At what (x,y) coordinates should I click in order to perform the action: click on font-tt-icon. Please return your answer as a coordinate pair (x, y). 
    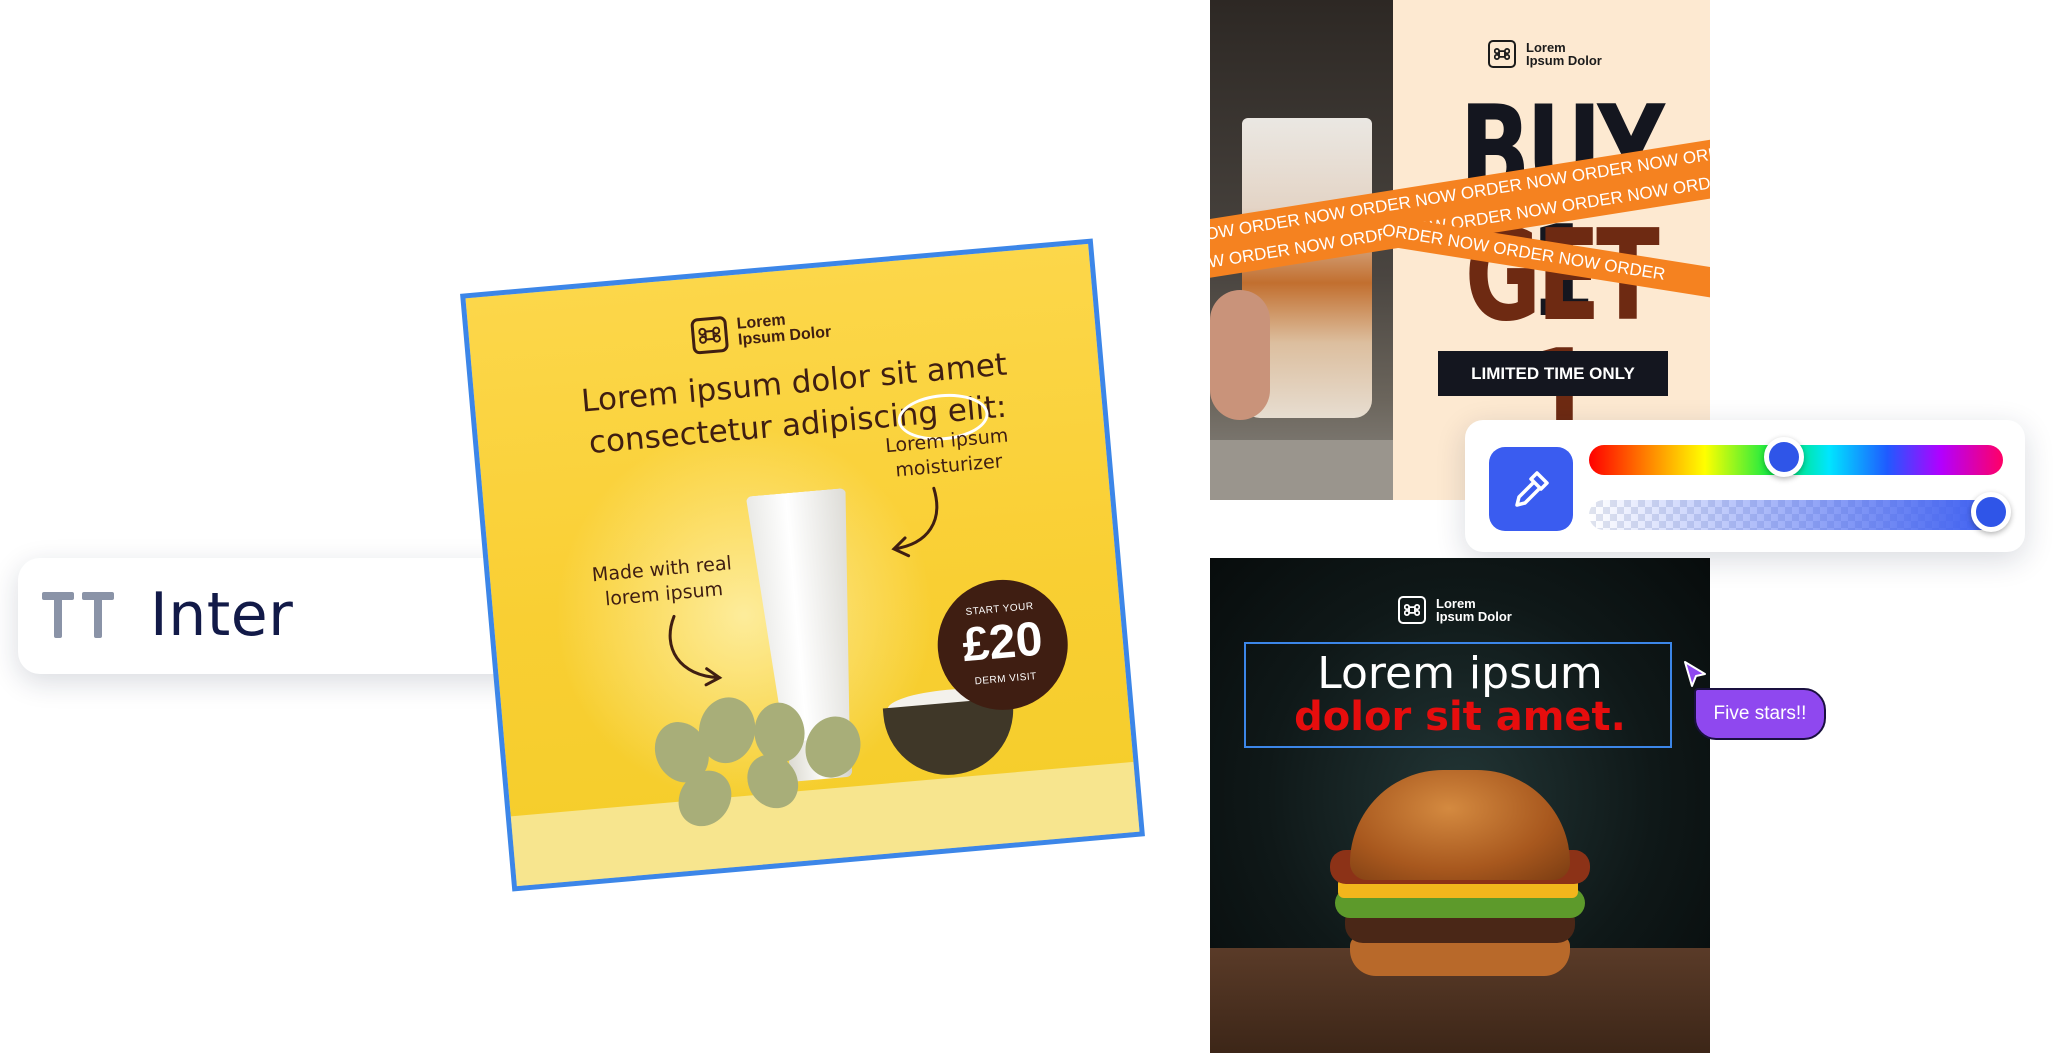
    Looking at the image, I should click on (78, 615).